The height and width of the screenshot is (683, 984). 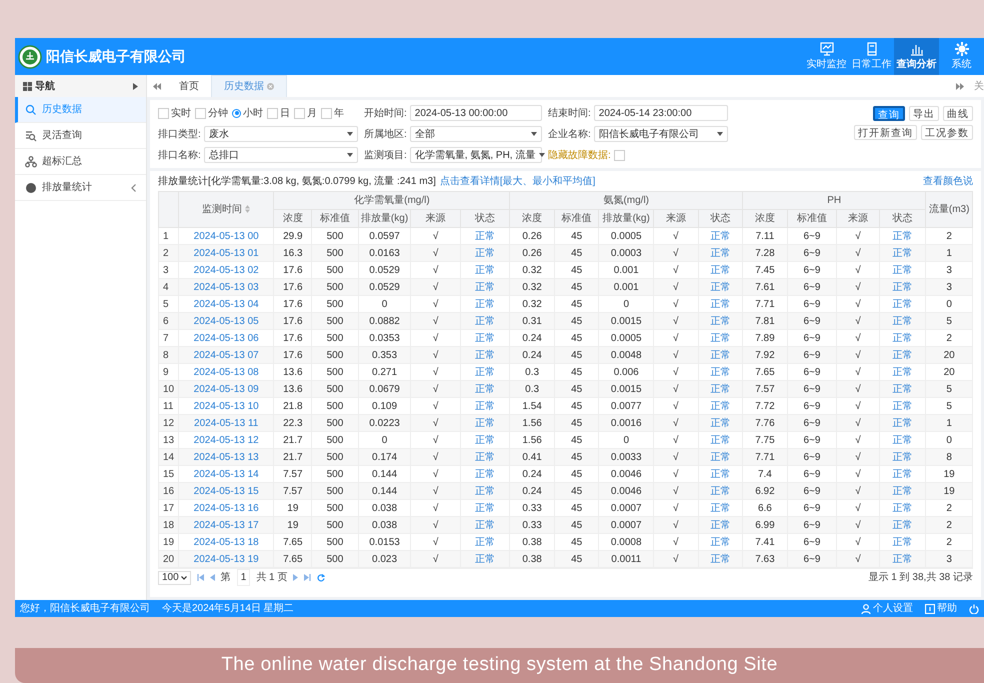 What do you see at coordinates (947, 132) in the screenshot?
I see `query-button: 工况参数` at bounding box center [947, 132].